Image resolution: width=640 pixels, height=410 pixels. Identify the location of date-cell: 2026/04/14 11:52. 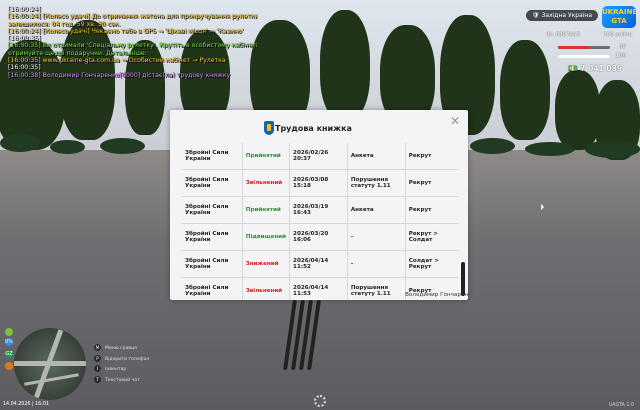
(318, 264).